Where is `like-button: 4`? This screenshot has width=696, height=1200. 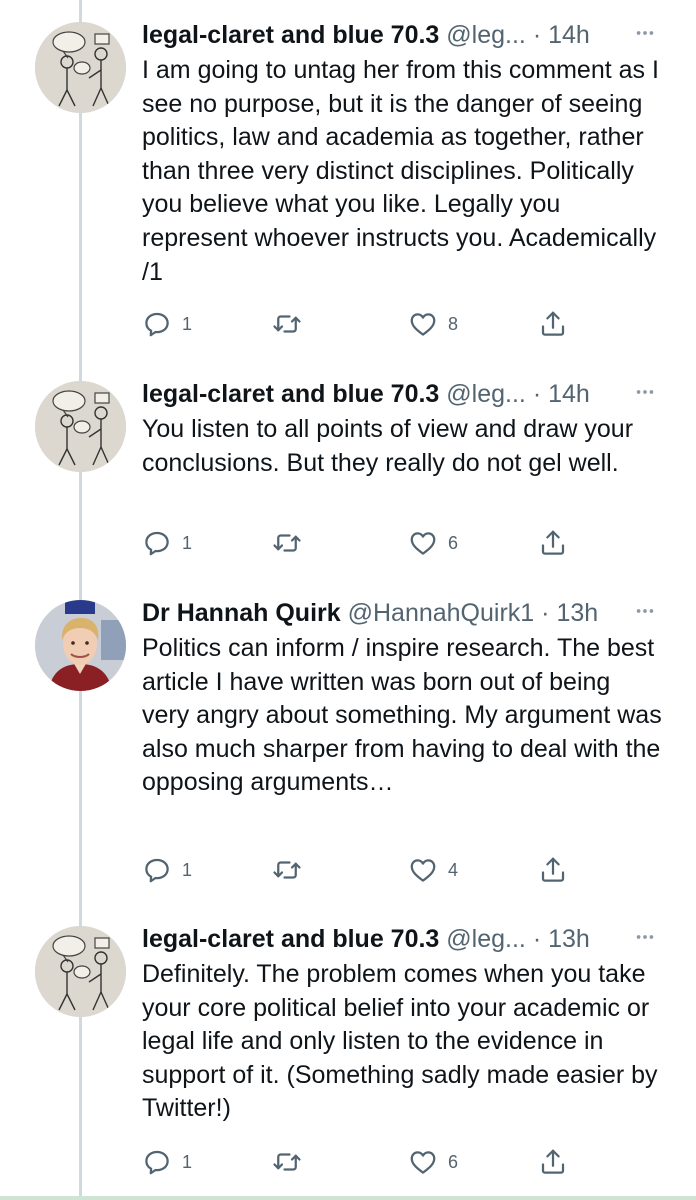 like-button: 4 is located at coordinates (433, 870).